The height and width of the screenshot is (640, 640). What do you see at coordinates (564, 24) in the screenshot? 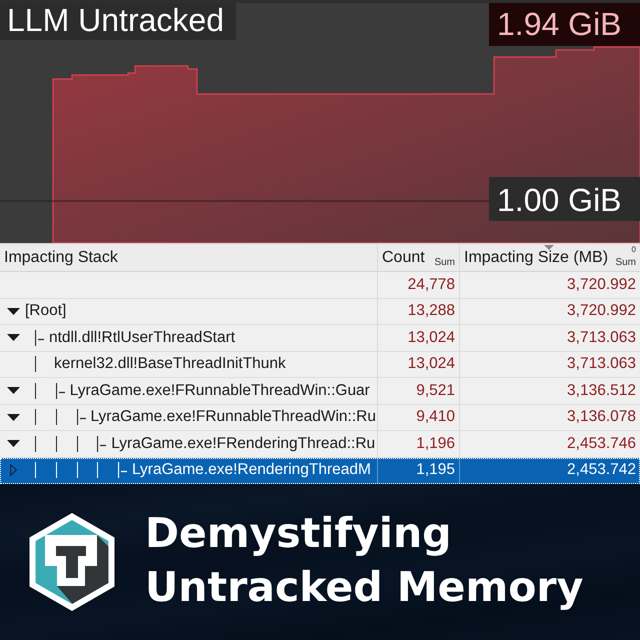
I see `current-value-label: 1.94 GiB` at bounding box center [564, 24].